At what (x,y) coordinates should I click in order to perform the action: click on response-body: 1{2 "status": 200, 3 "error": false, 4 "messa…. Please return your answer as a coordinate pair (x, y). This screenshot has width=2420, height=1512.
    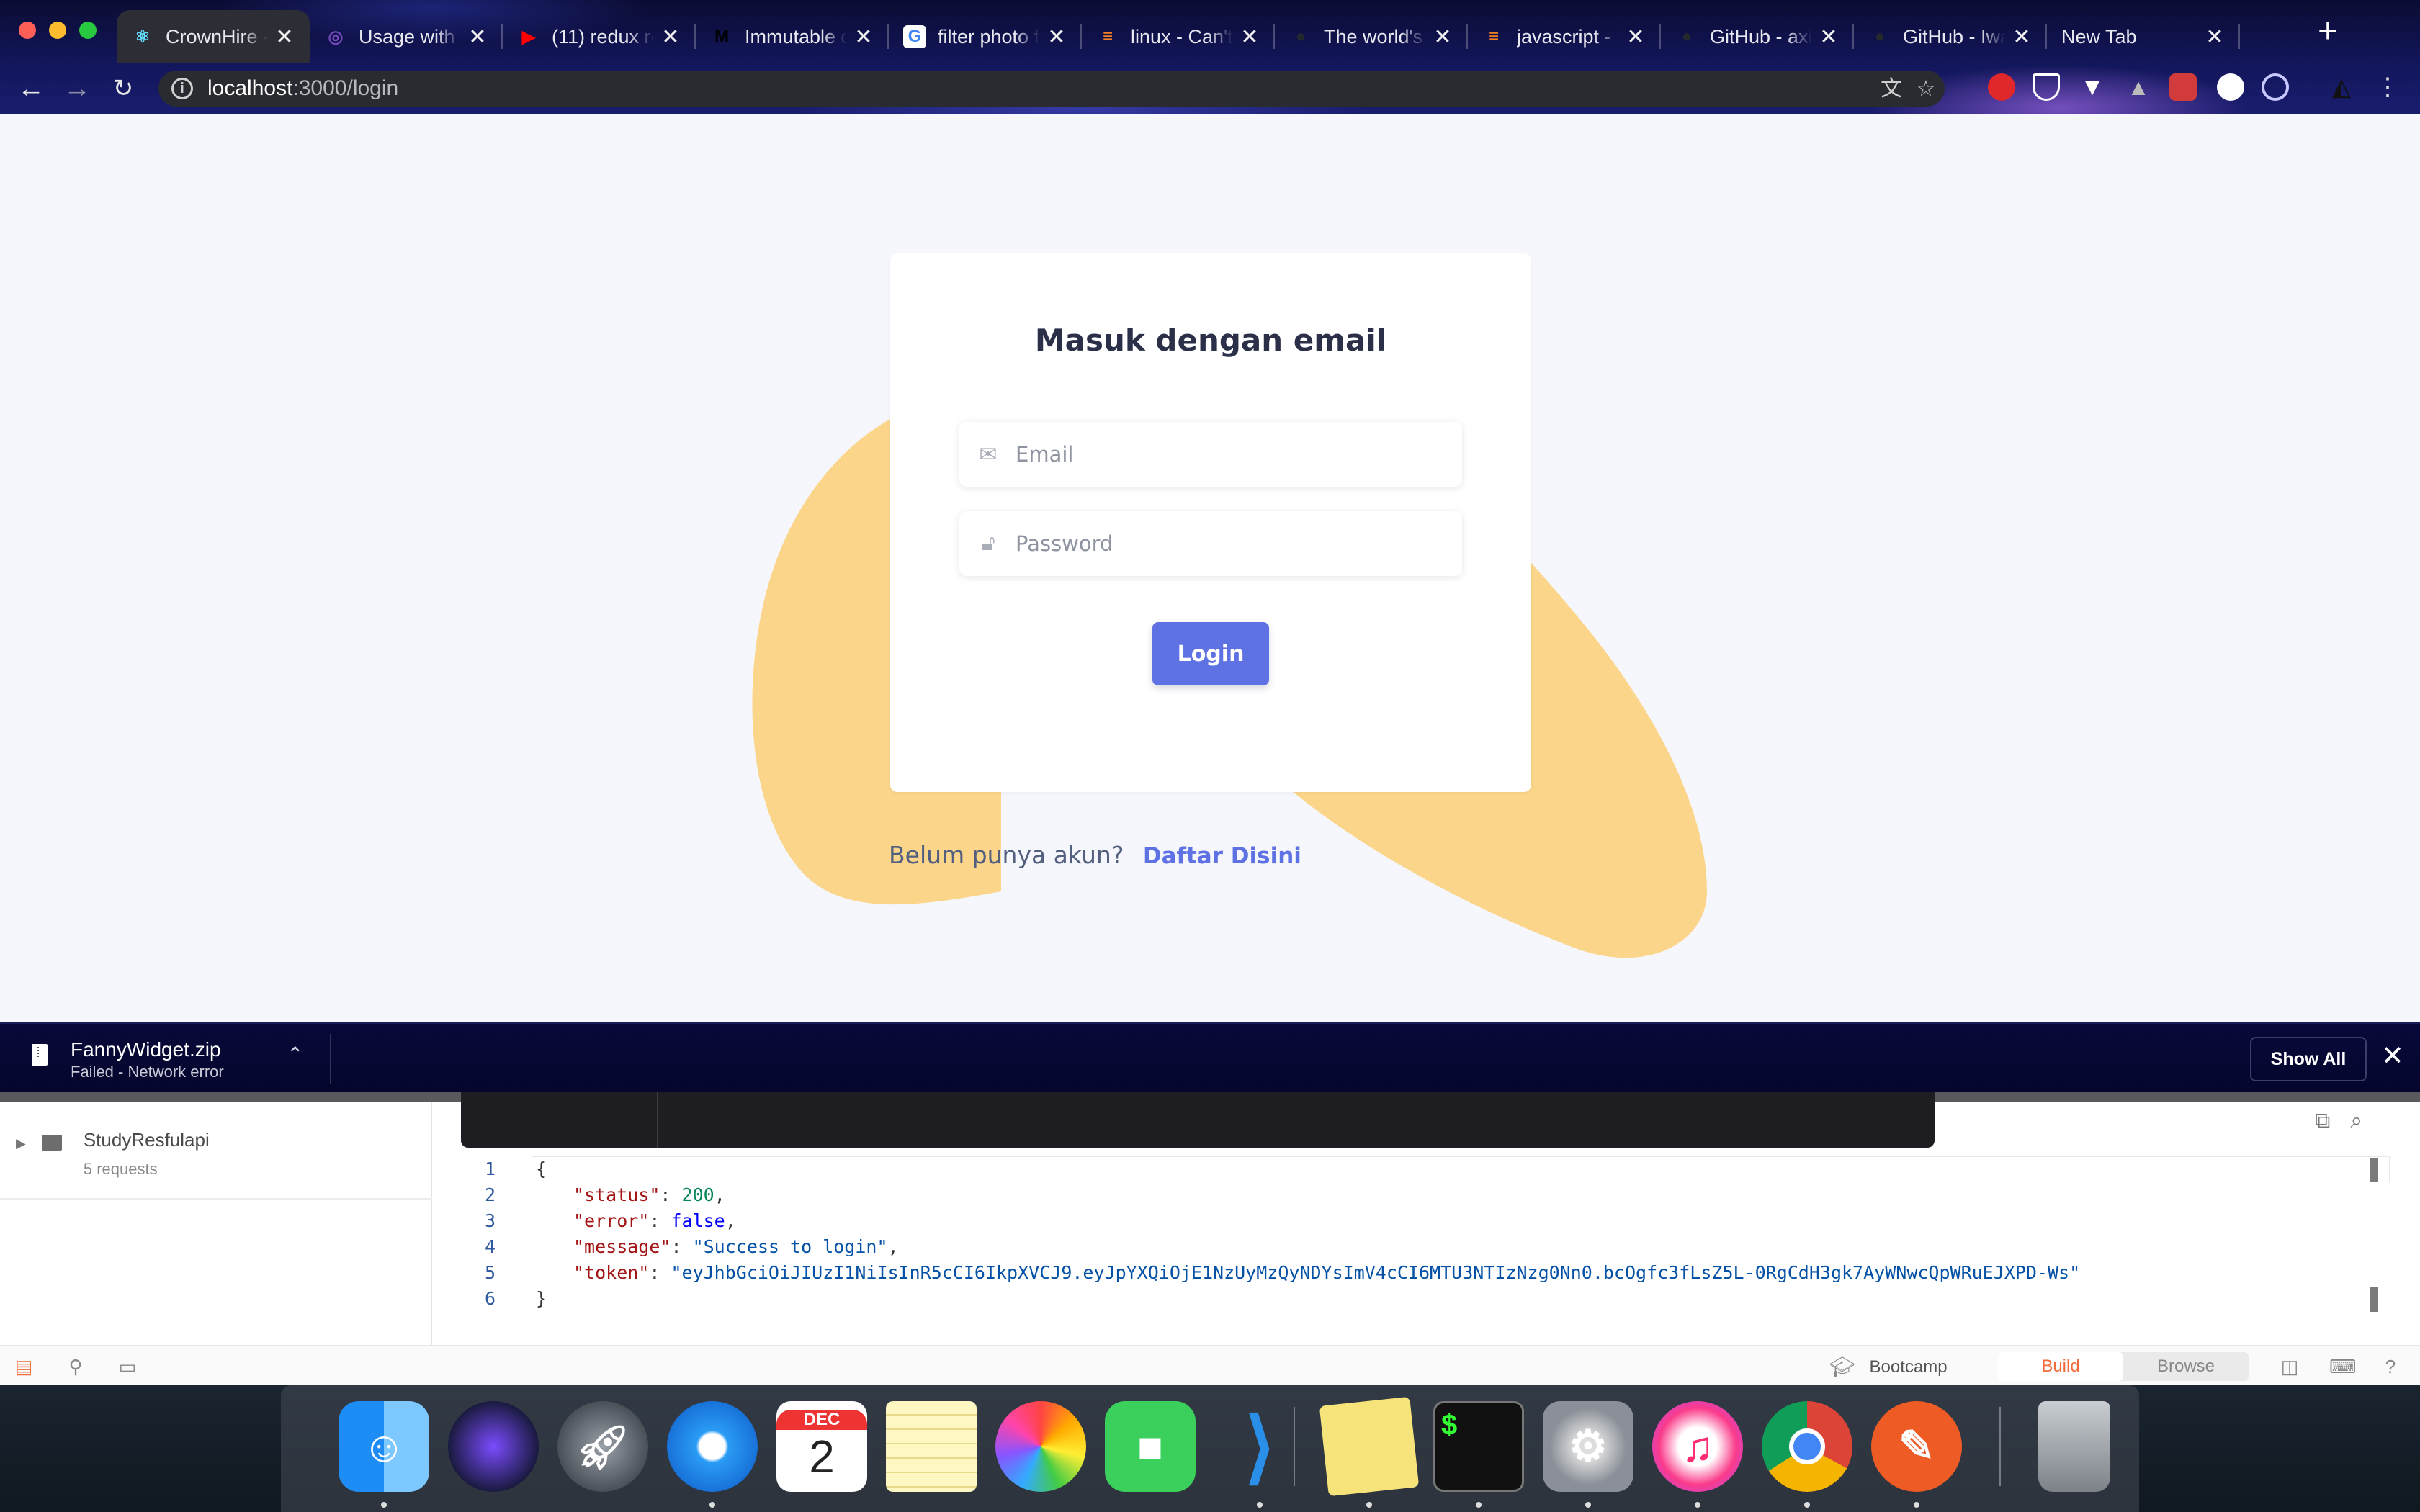
    Looking at the image, I should click on (1419, 1242).